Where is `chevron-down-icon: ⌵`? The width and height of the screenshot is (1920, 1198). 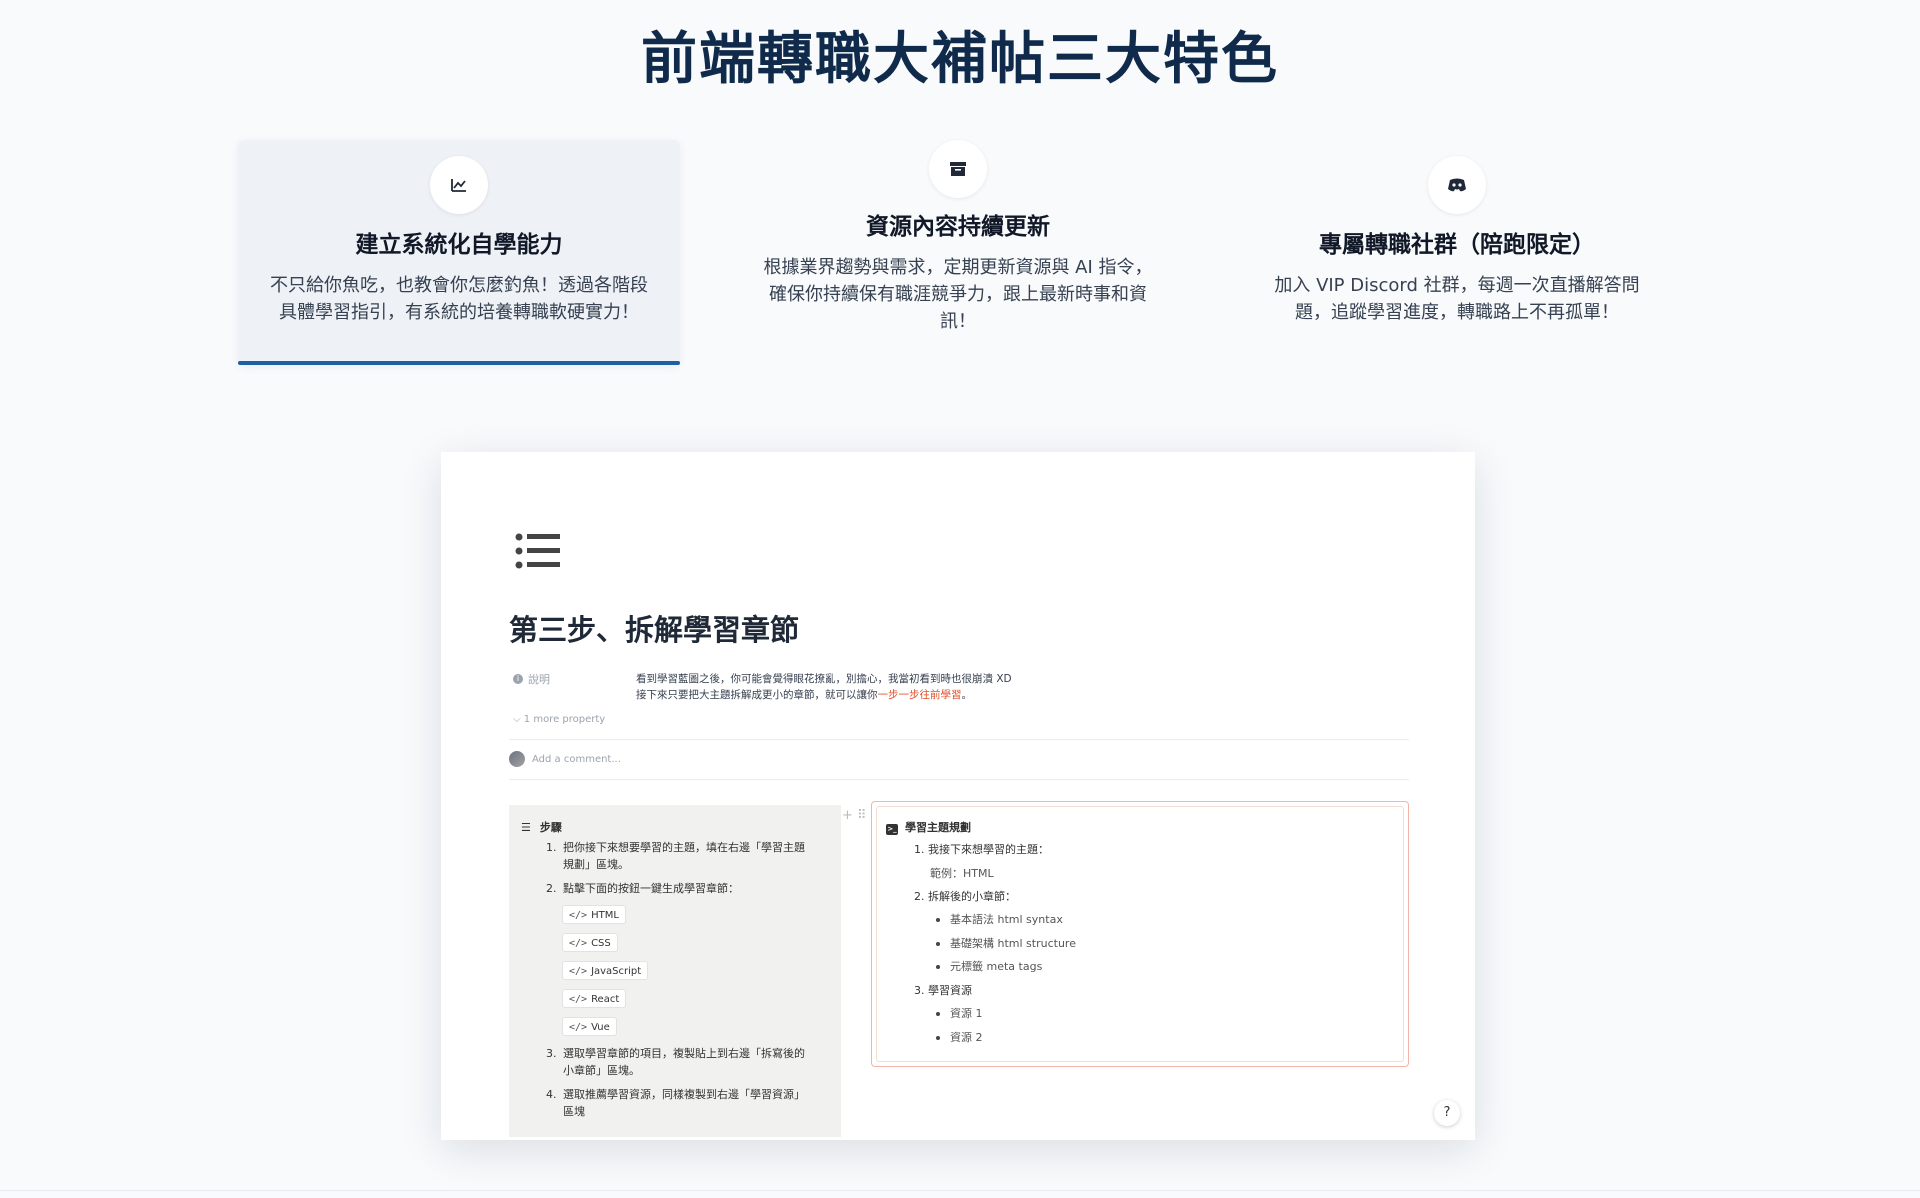 chevron-down-icon: ⌵ is located at coordinates (517, 719).